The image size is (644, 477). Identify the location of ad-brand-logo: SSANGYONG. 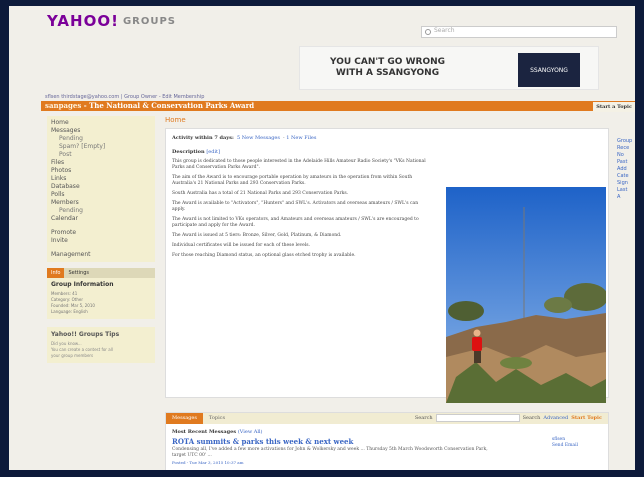
(549, 70).